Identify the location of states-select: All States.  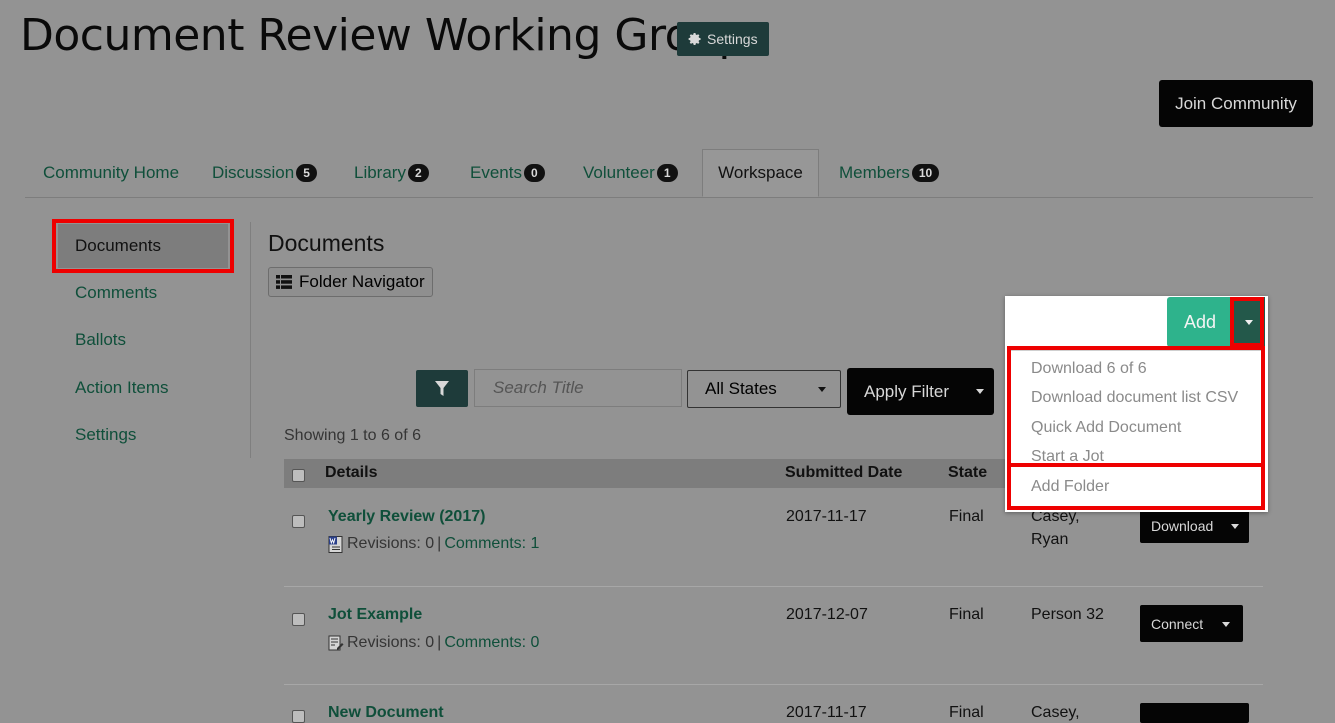
(764, 389).